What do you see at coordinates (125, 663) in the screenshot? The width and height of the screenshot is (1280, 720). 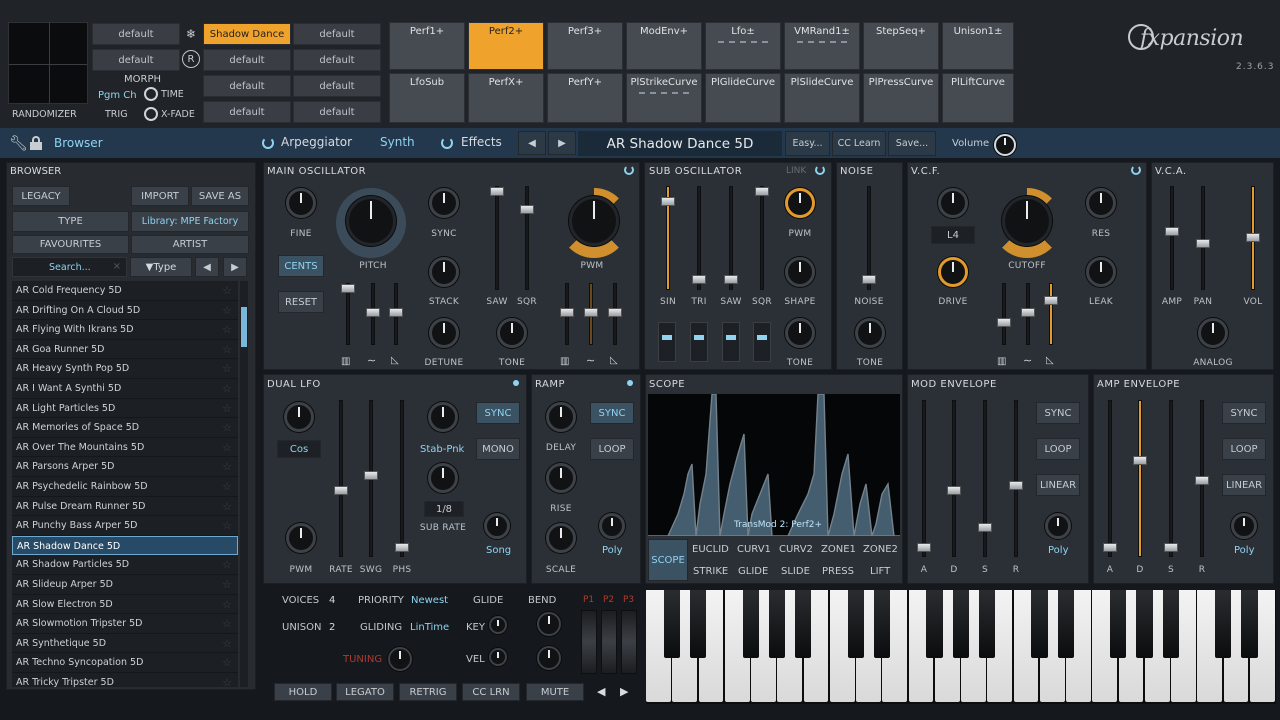 I see `list-item: AR Techno Syncopation 5D ☆` at bounding box center [125, 663].